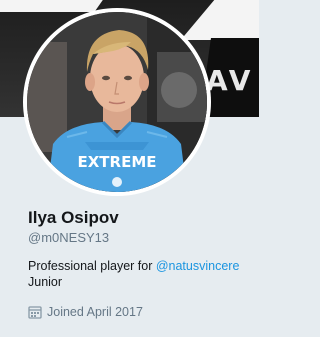  What do you see at coordinates (68, 237) in the screenshot?
I see `profile-handle: @m0NESY13` at bounding box center [68, 237].